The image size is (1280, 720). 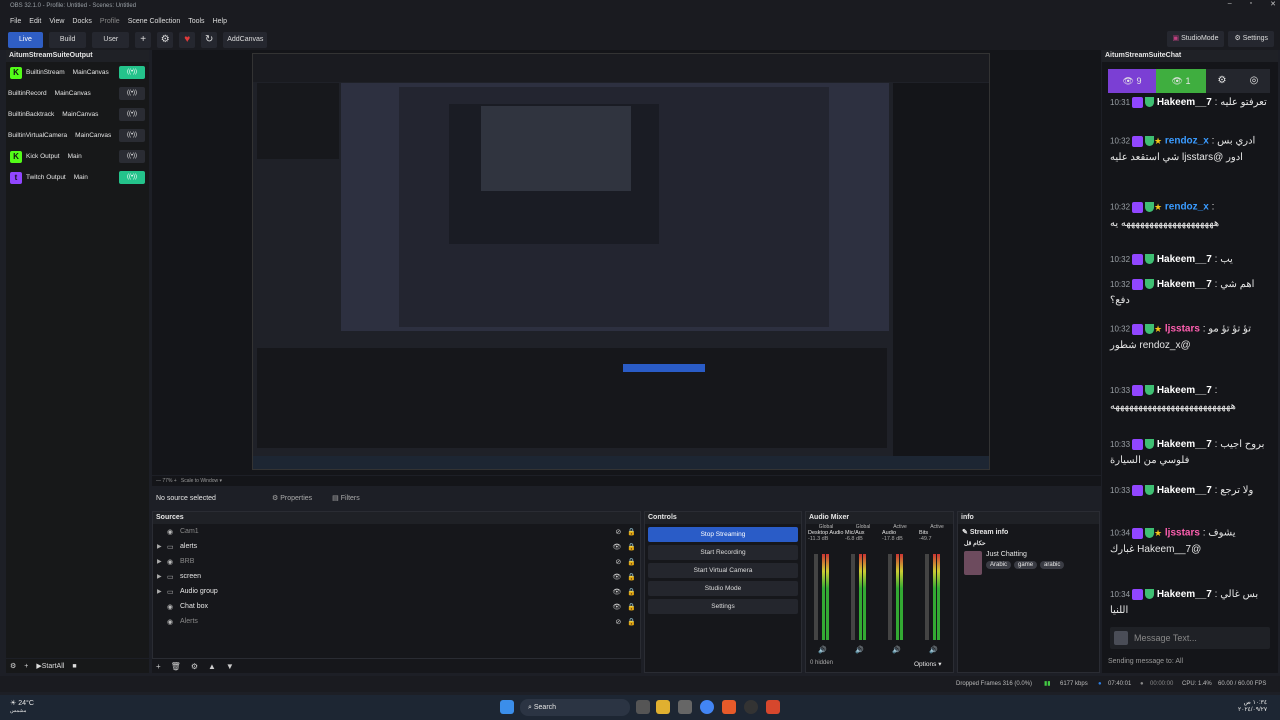 I want to click on brave-icon, so click(x=773, y=707).